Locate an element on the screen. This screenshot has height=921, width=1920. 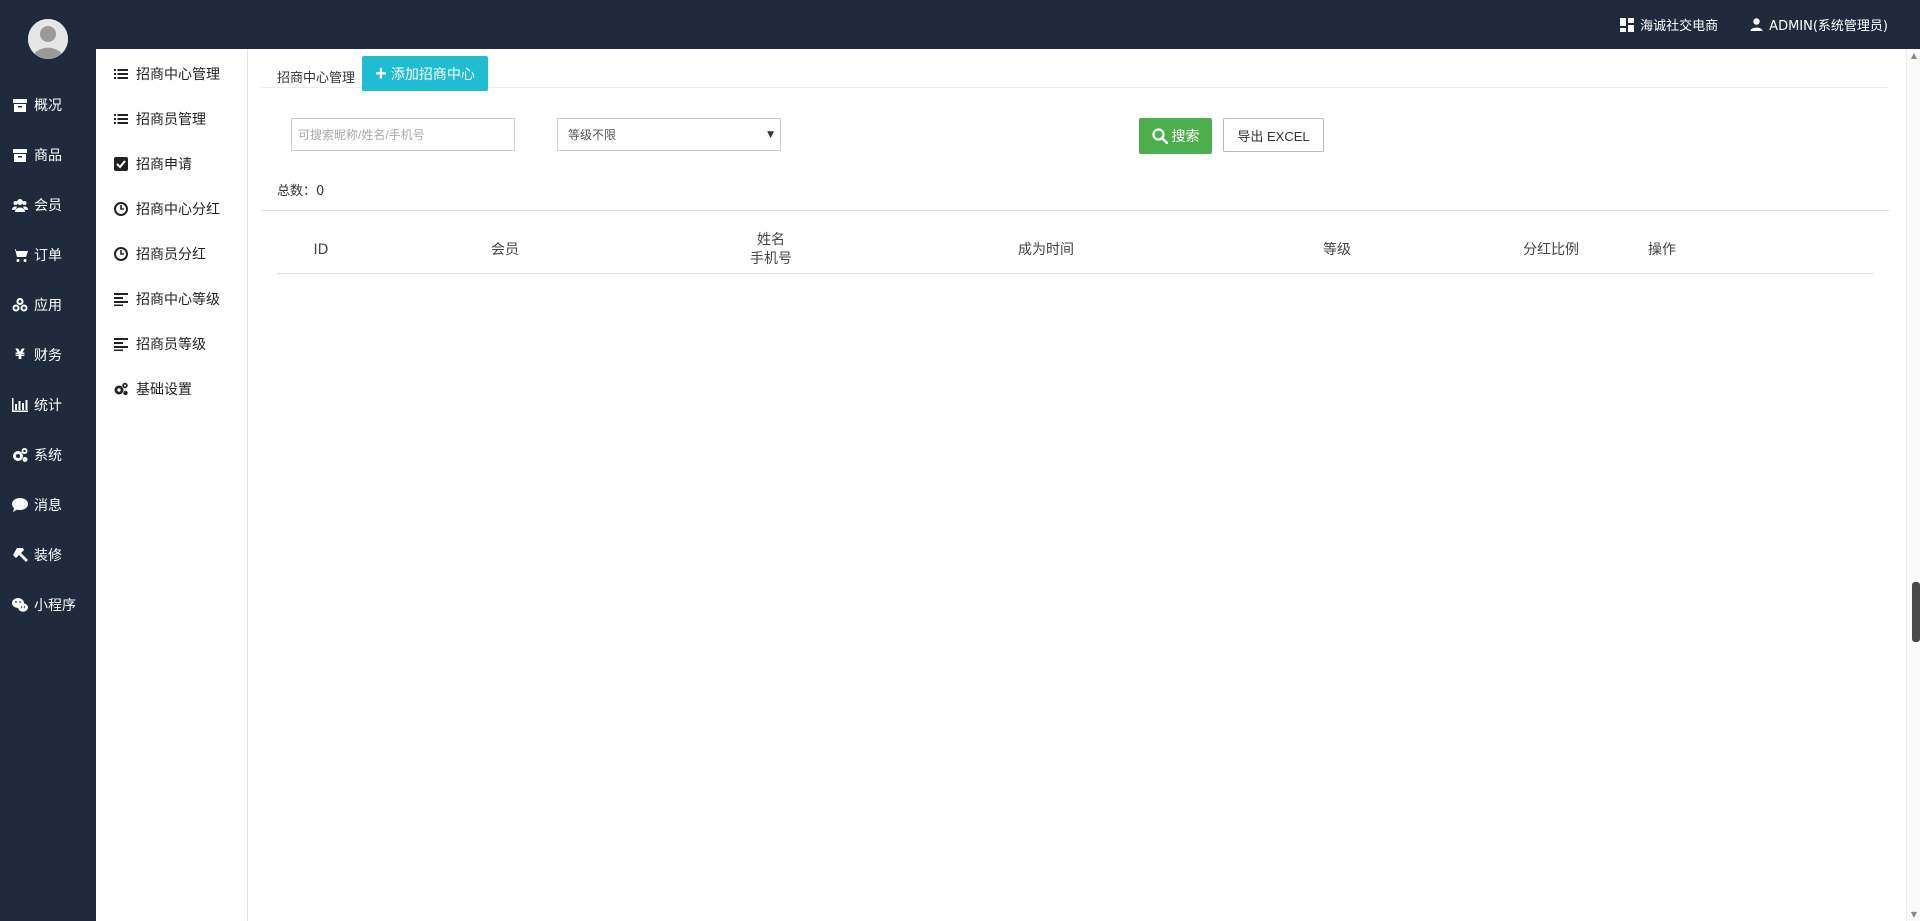
column-header-name: 姓名 is located at coordinates (771, 240).